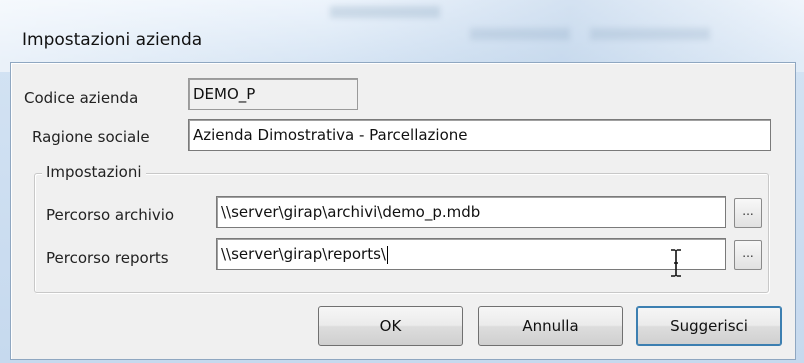 Image resolution: width=804 pixels, height=363 pixels. I want to click on codice-azienda-label: Codice azienda, so click(81, 98).